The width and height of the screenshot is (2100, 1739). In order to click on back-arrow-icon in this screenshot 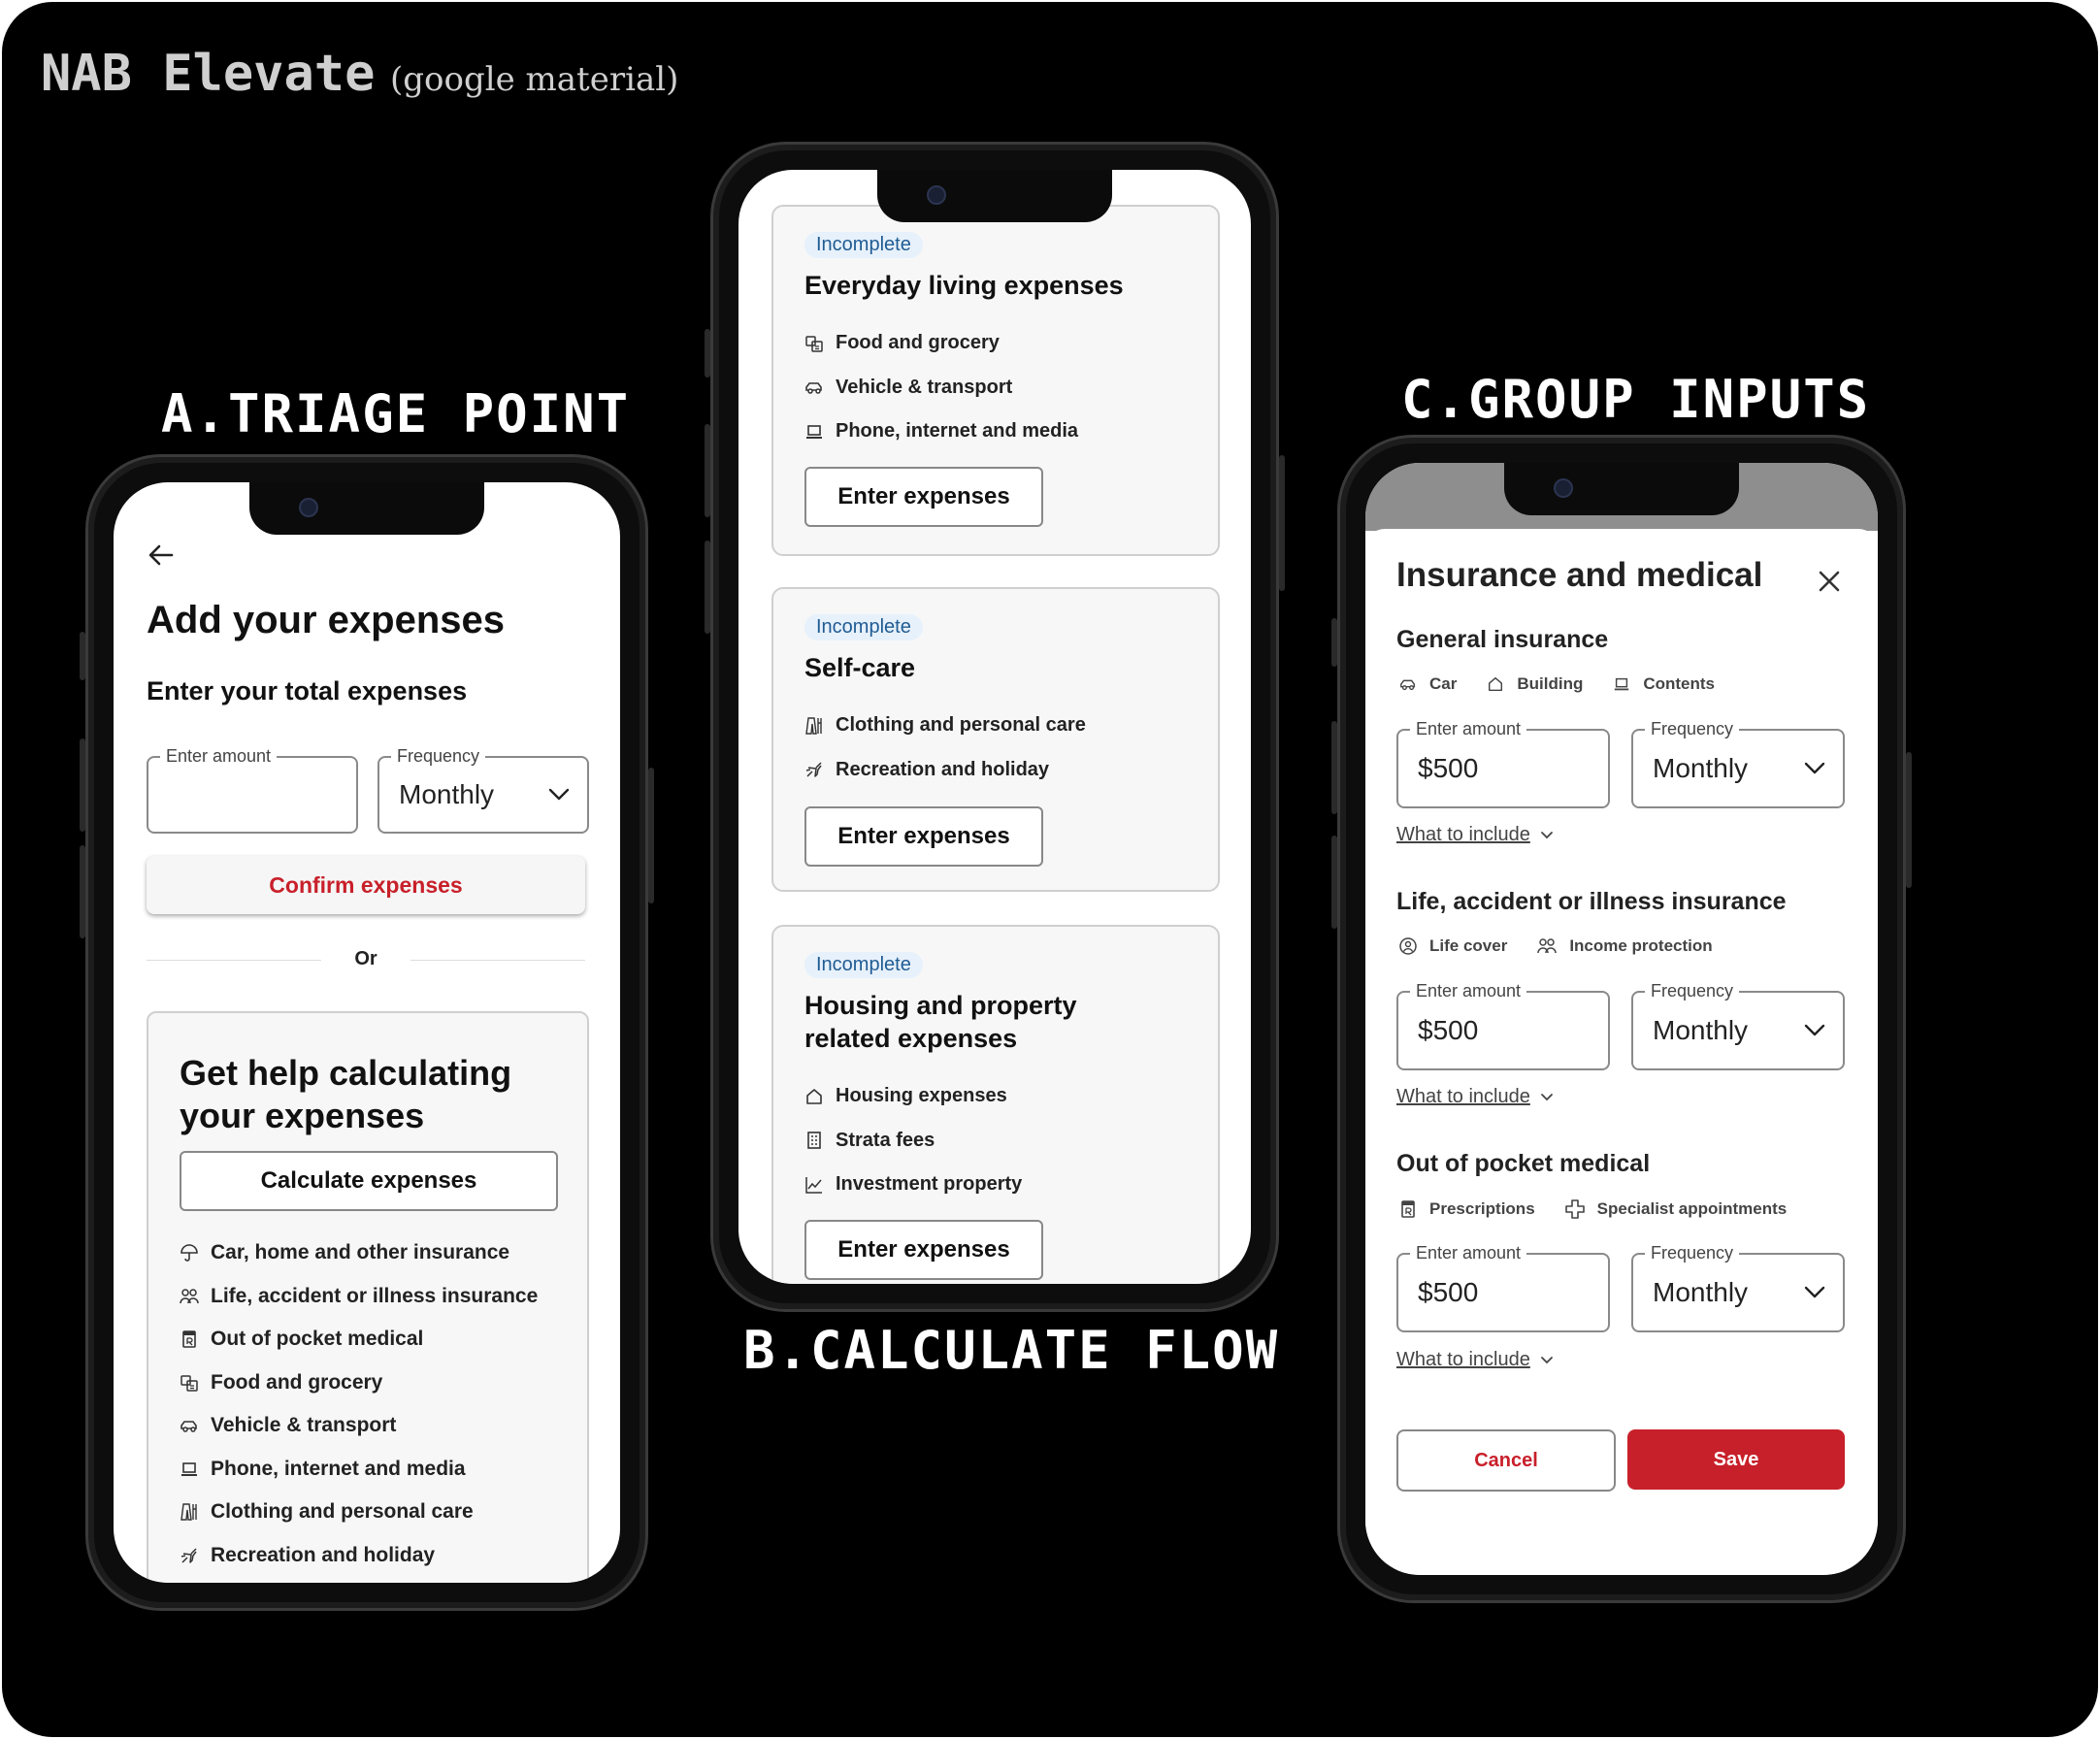, I will do `click(162, 555)`.